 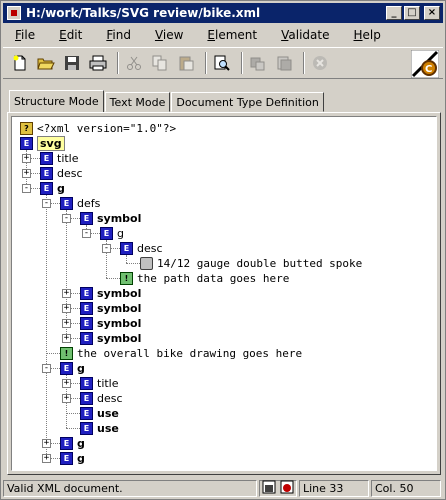 What do you see at coordinates (232, 35) in the screenshot?
I see `menu-element: Element` at bounding box center [232, 35].